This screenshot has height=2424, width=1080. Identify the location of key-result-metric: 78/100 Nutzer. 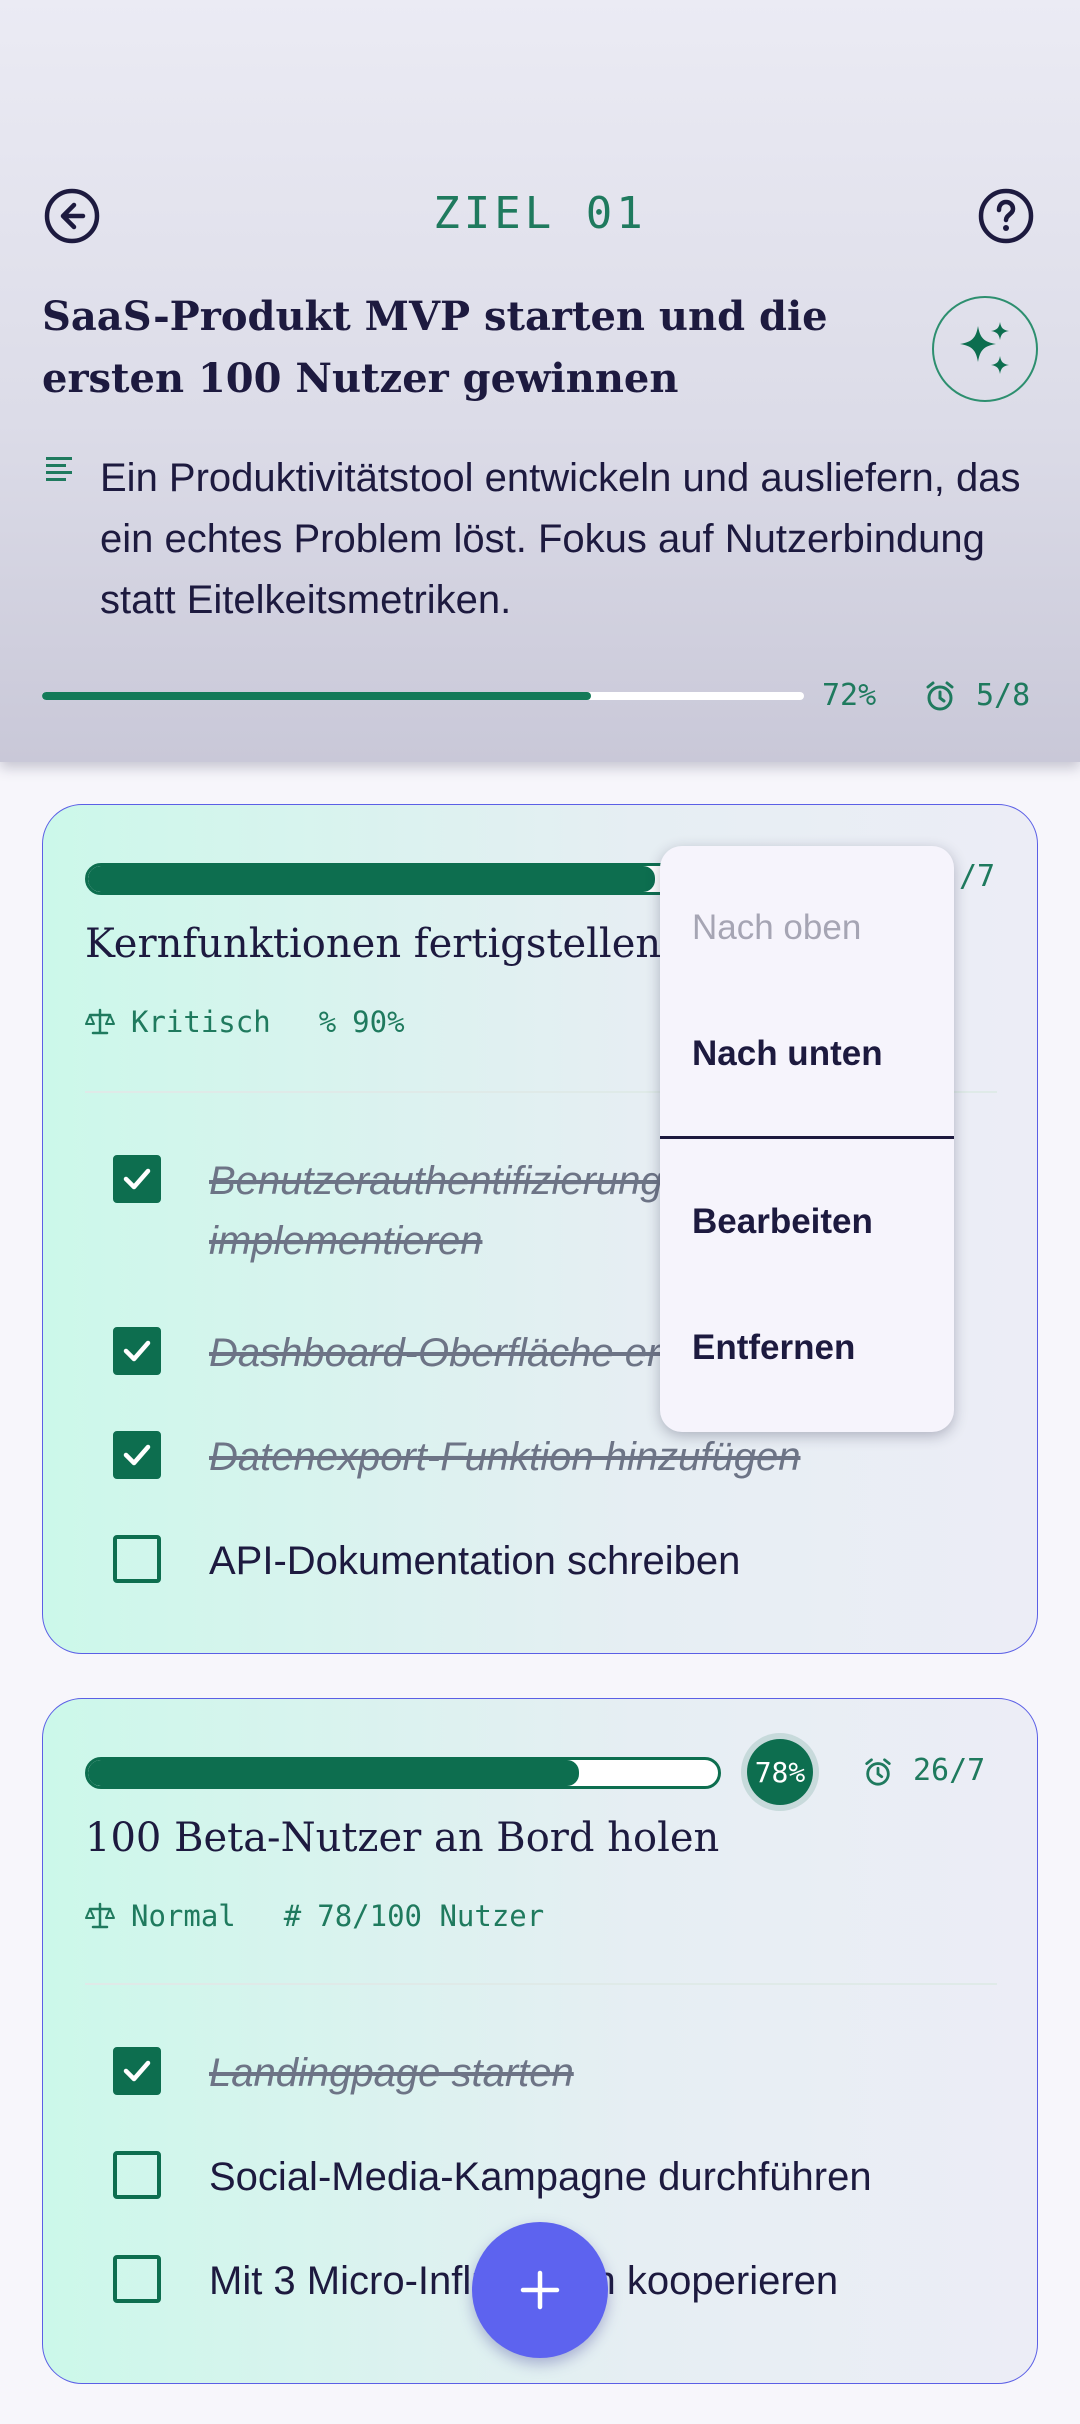
(431, 1916).